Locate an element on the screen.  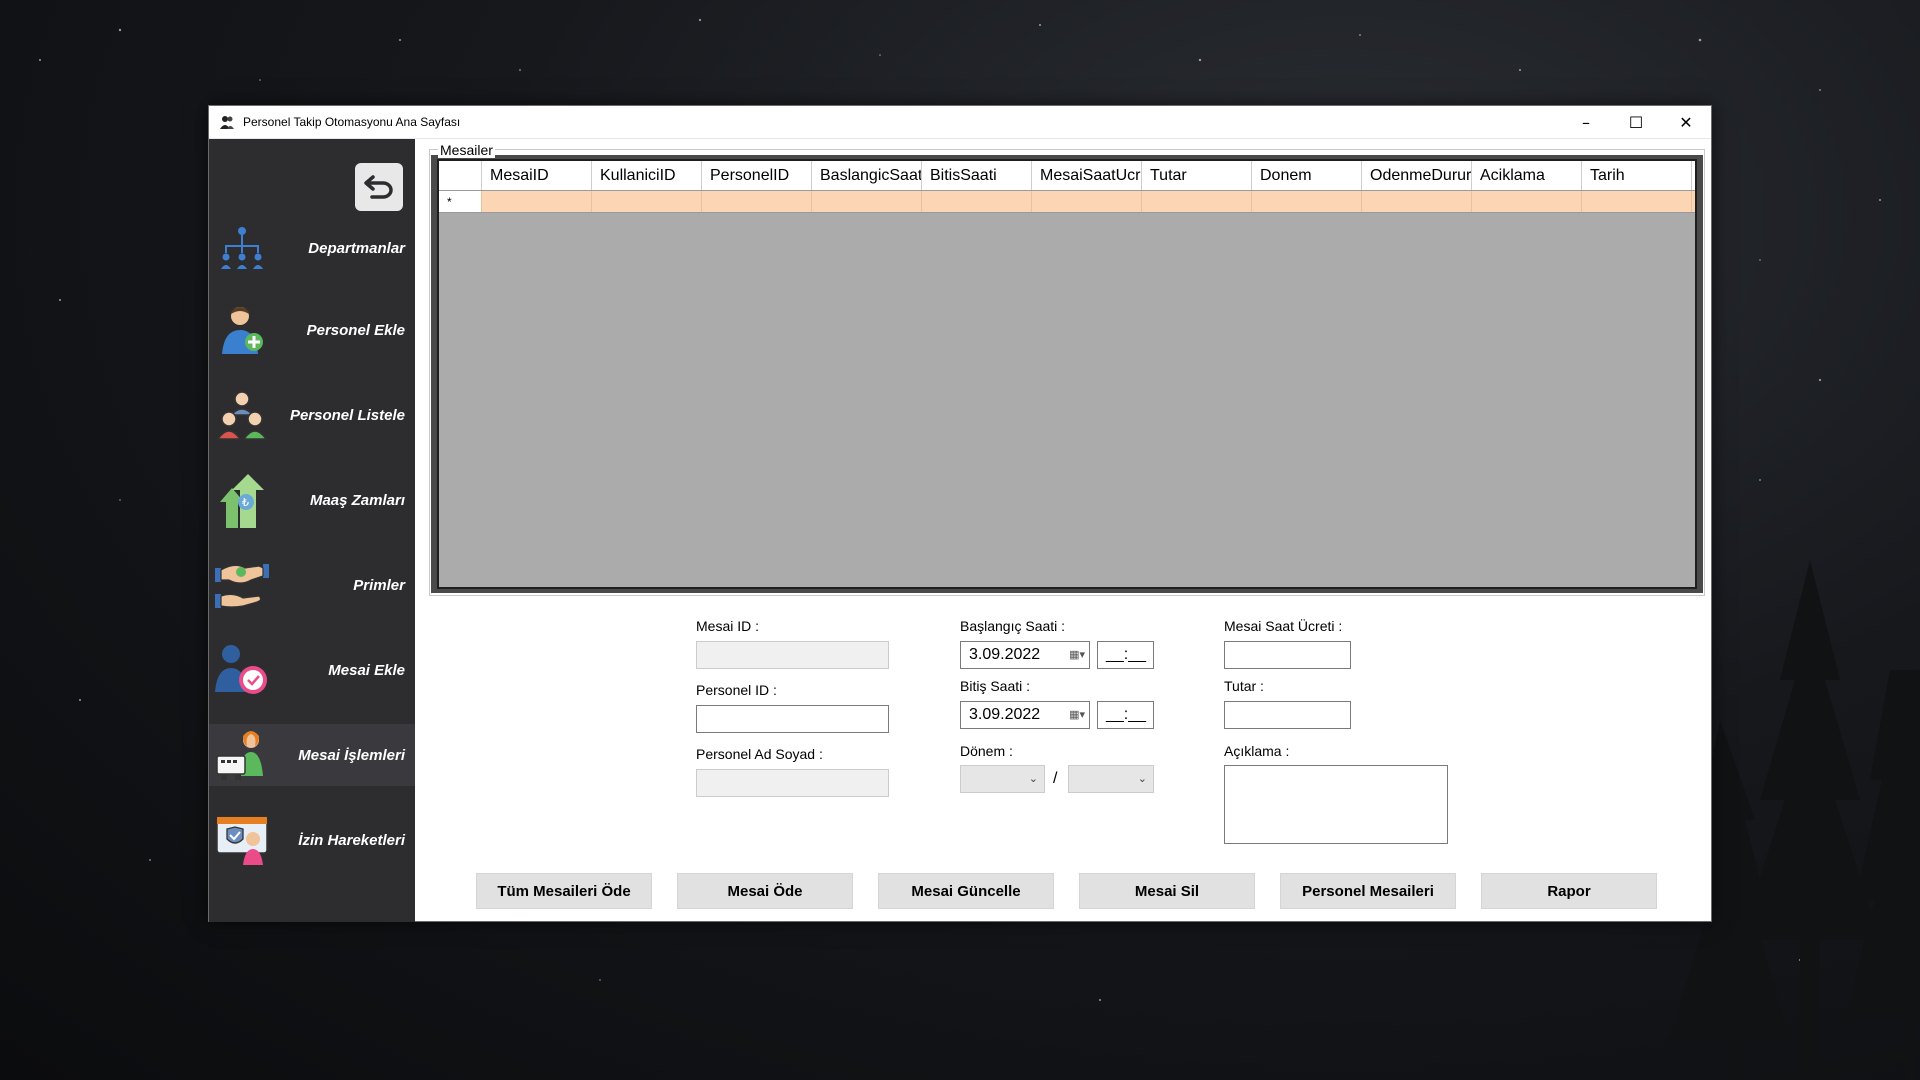
back-button is located at coordinates (379, 187).